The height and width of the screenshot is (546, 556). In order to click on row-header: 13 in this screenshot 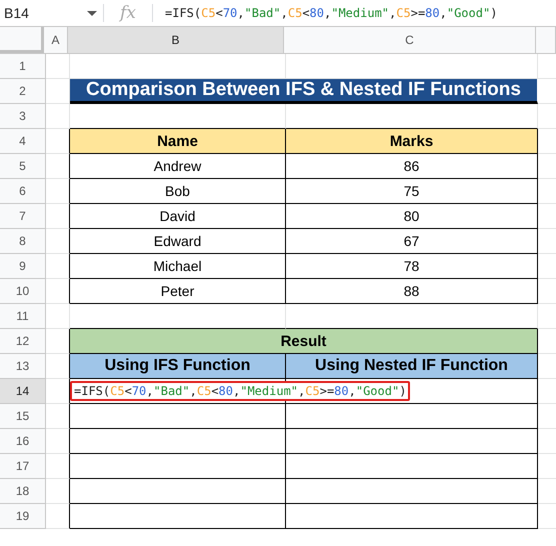, I will do `click(23, 366)`.